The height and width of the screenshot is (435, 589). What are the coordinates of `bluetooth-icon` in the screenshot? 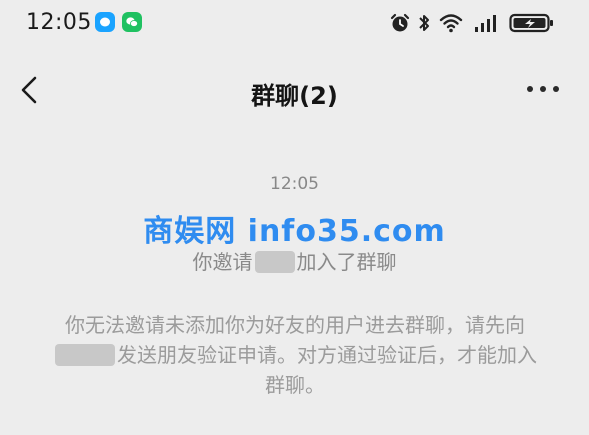 It's located at (424, 23).